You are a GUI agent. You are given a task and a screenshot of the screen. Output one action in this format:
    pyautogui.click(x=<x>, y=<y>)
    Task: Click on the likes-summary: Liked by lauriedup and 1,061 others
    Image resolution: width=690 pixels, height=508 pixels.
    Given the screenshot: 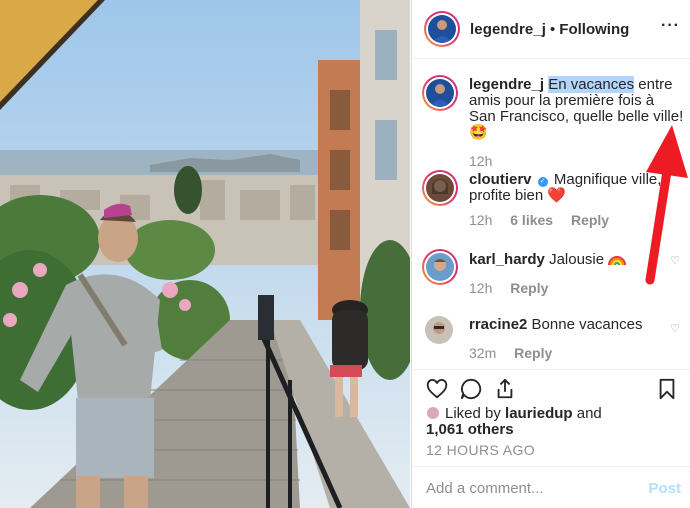 What is the action you would take?
    pyautogui.click(x=514, y=422)
    